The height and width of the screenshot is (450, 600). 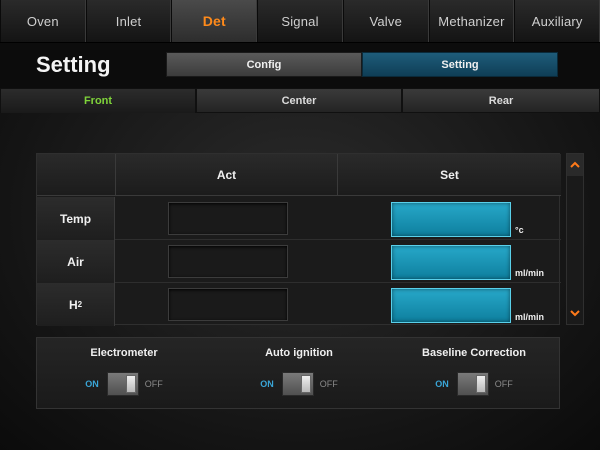 I want to click on tab-rear: Rear, so click(x=501, y=100).